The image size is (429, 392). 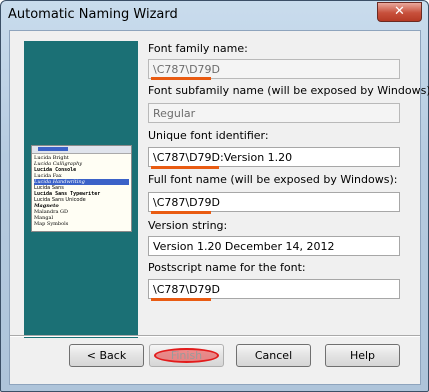 I want to click on unique-id-input: \C787\D79D:Version 1.20, so click(x=274, y=157).